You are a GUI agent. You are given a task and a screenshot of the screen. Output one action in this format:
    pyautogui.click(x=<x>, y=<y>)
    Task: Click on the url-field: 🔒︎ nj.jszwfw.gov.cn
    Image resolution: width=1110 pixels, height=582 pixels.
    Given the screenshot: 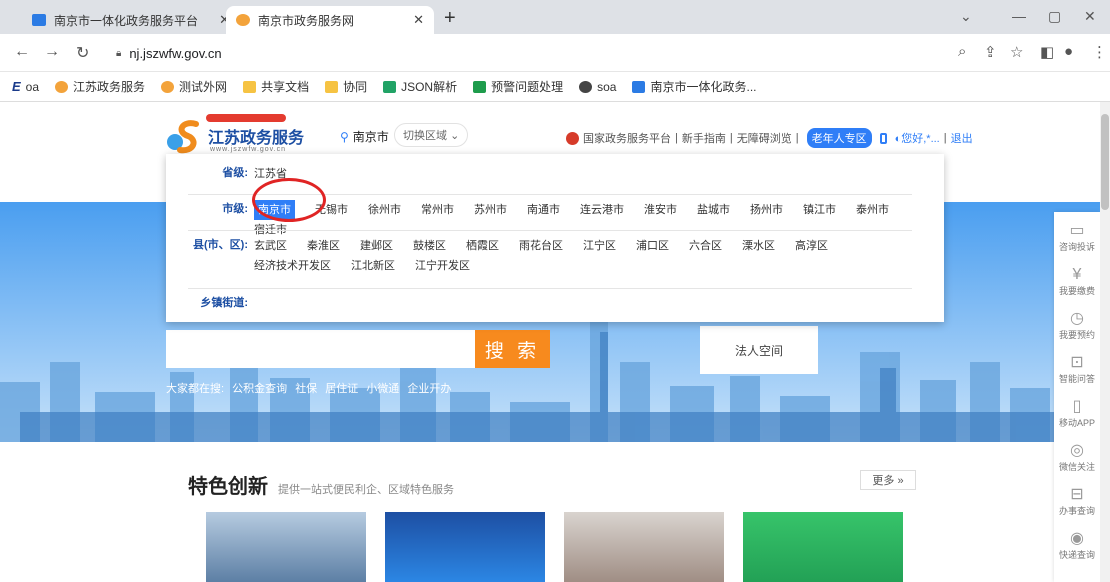 What is the action you would take?
    pyautogui.click(x=558, y=53)
    